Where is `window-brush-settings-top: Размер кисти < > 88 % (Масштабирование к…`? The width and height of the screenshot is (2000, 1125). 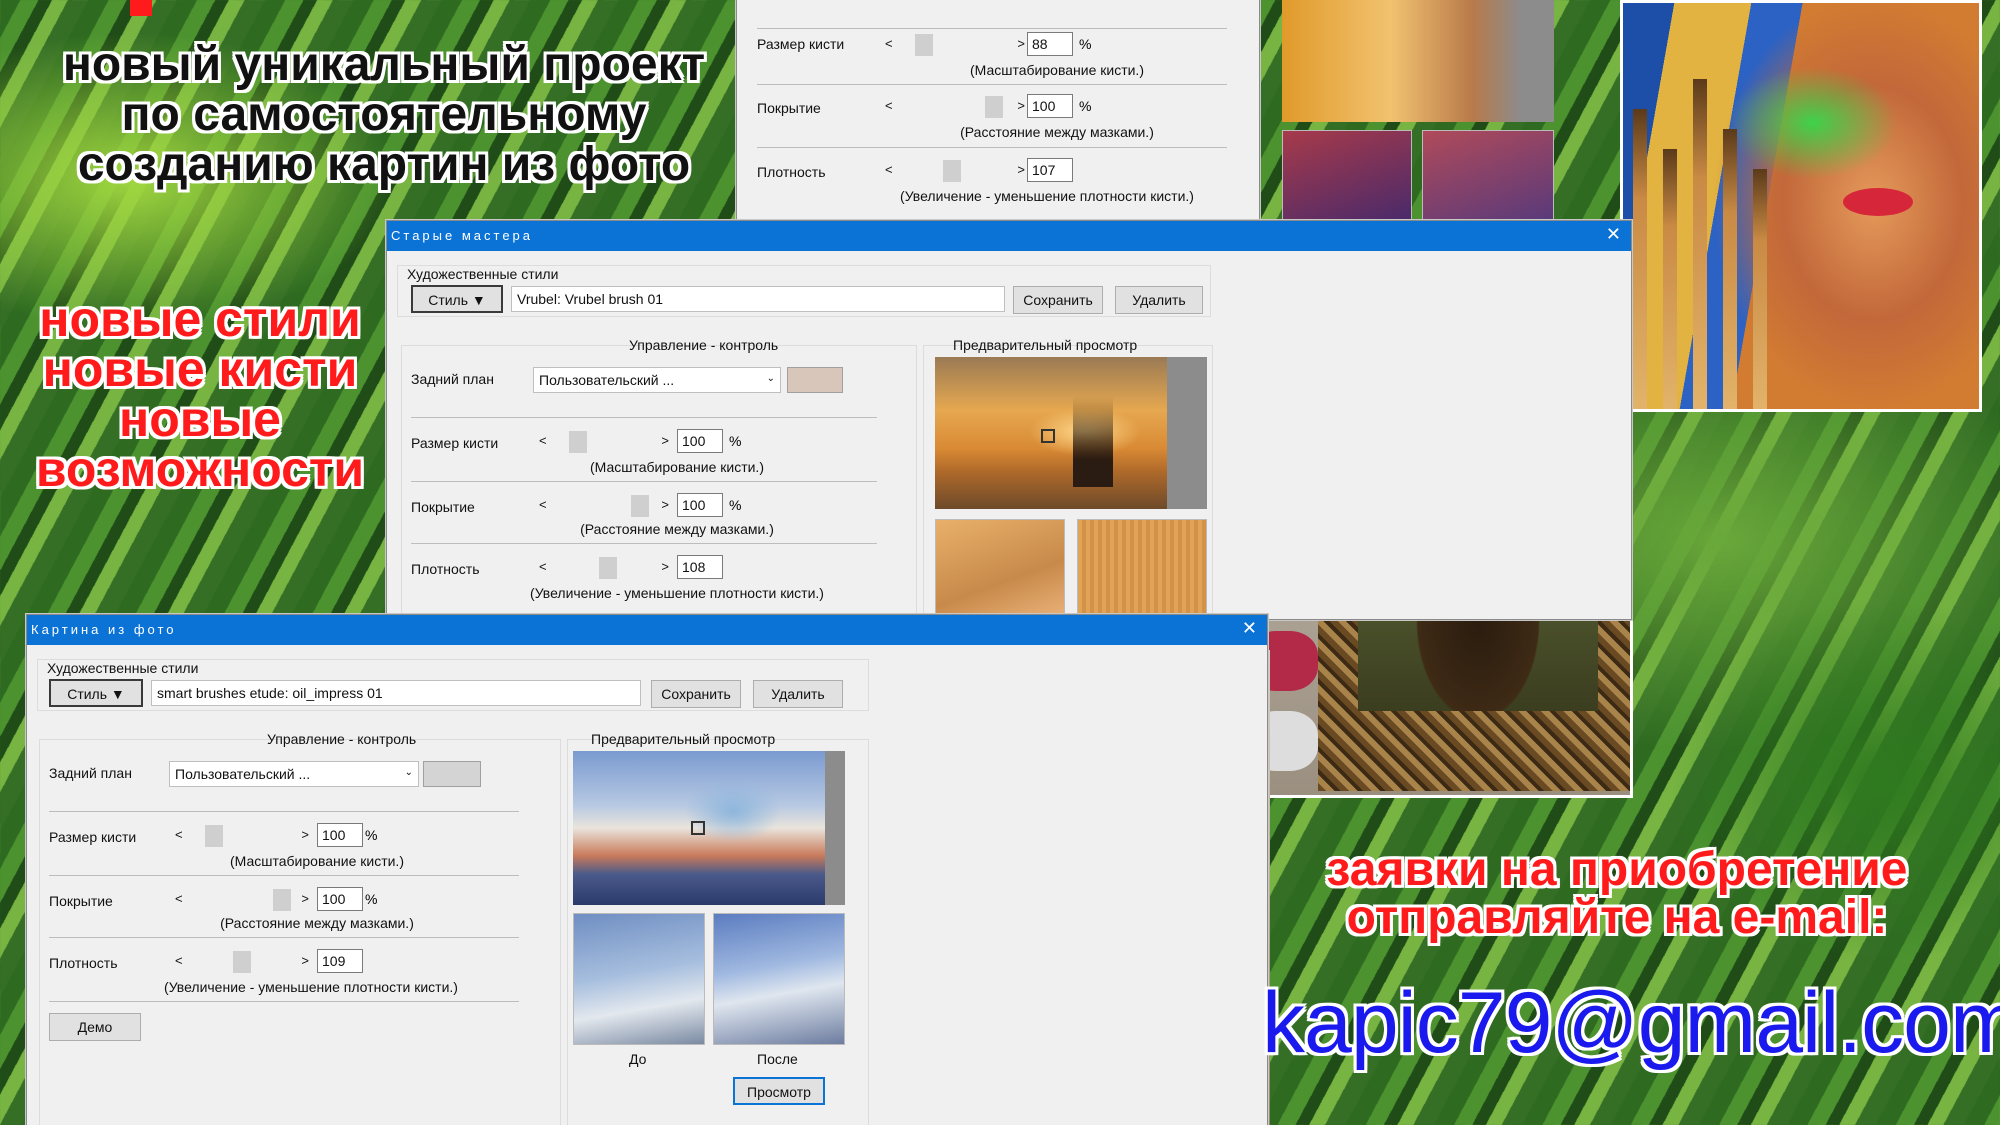
window-brush-settings-top: Размер кисти < > 88 % (Масштабирование к… is located at coordinates (998, 111).